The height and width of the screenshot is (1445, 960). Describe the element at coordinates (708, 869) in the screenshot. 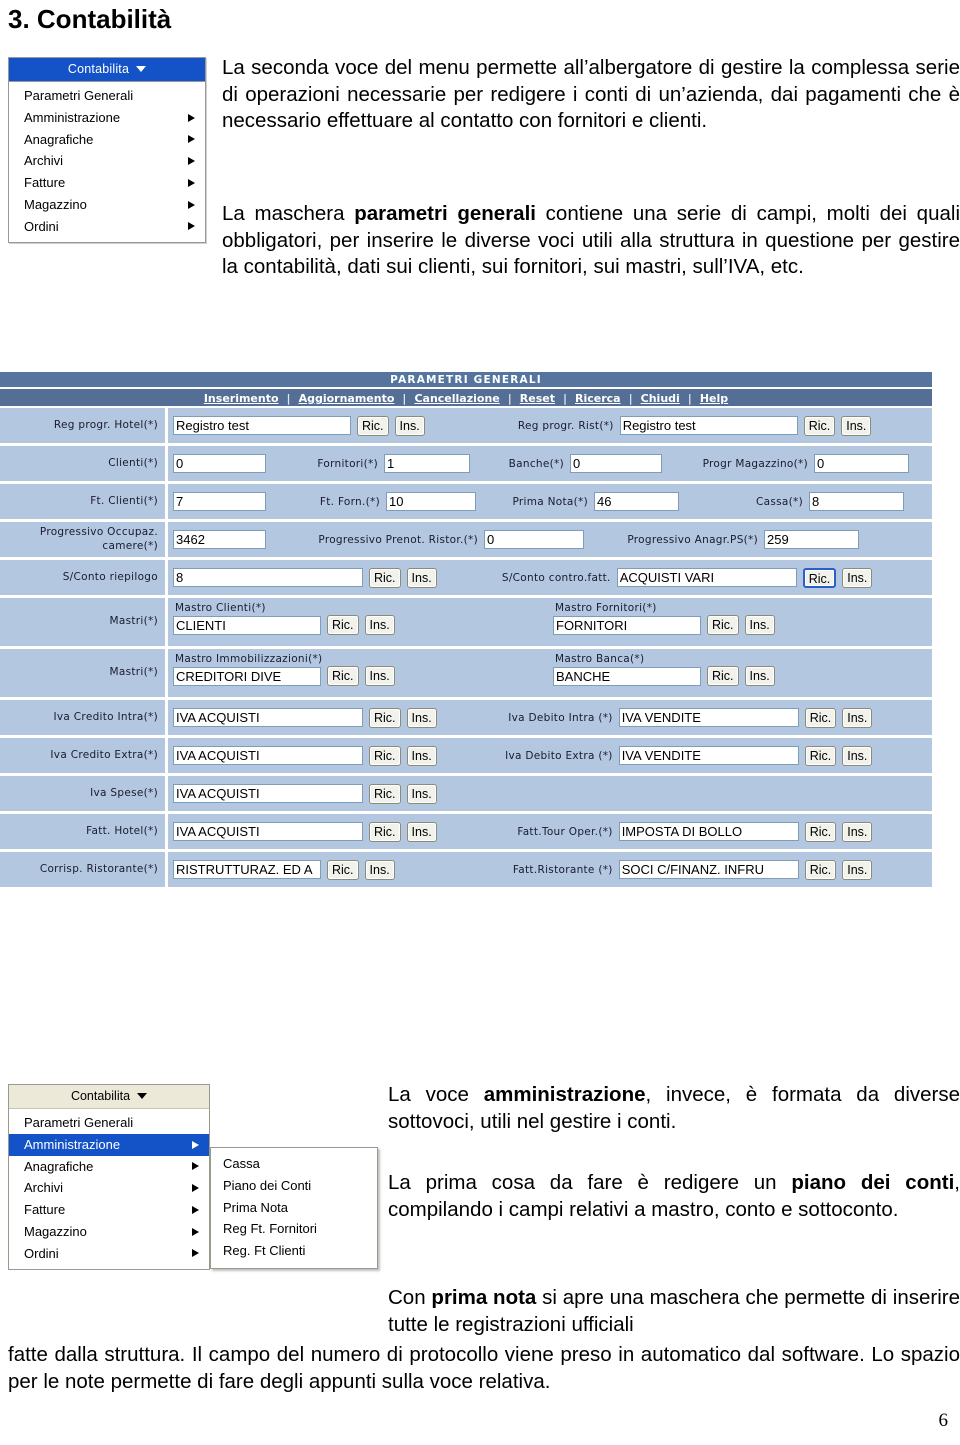

I see `text-field: SOCI C/FINANZ. INFRU` at that location.